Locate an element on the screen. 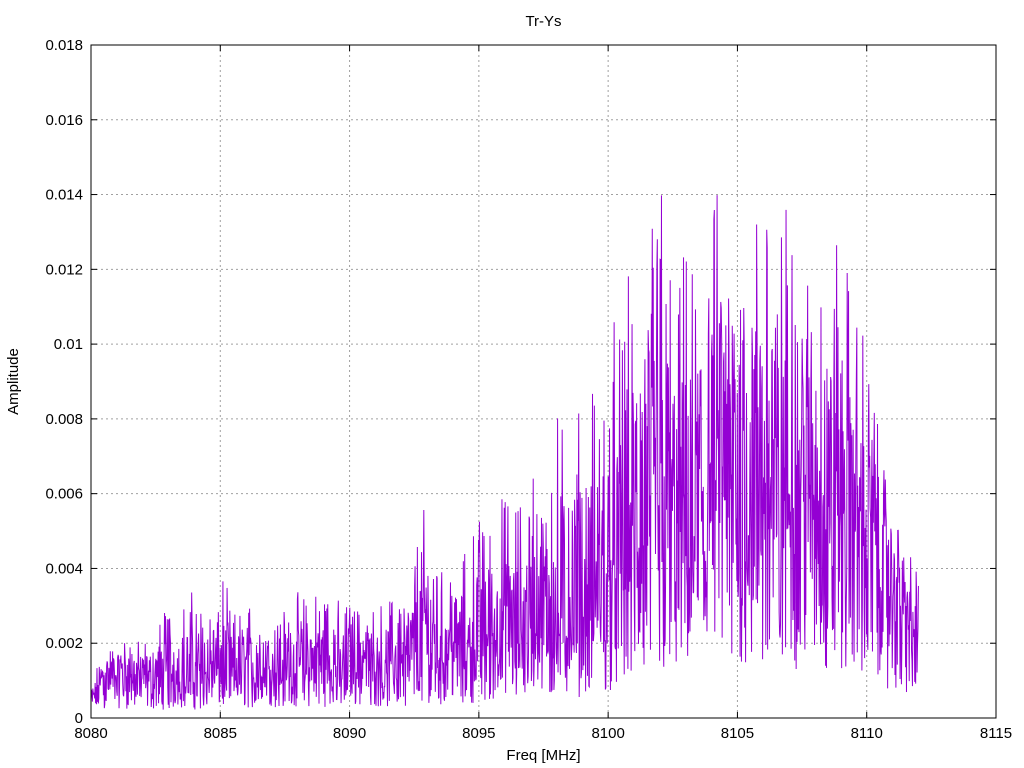  x-tick-label: 8095 is located at coordinates (478, 733).